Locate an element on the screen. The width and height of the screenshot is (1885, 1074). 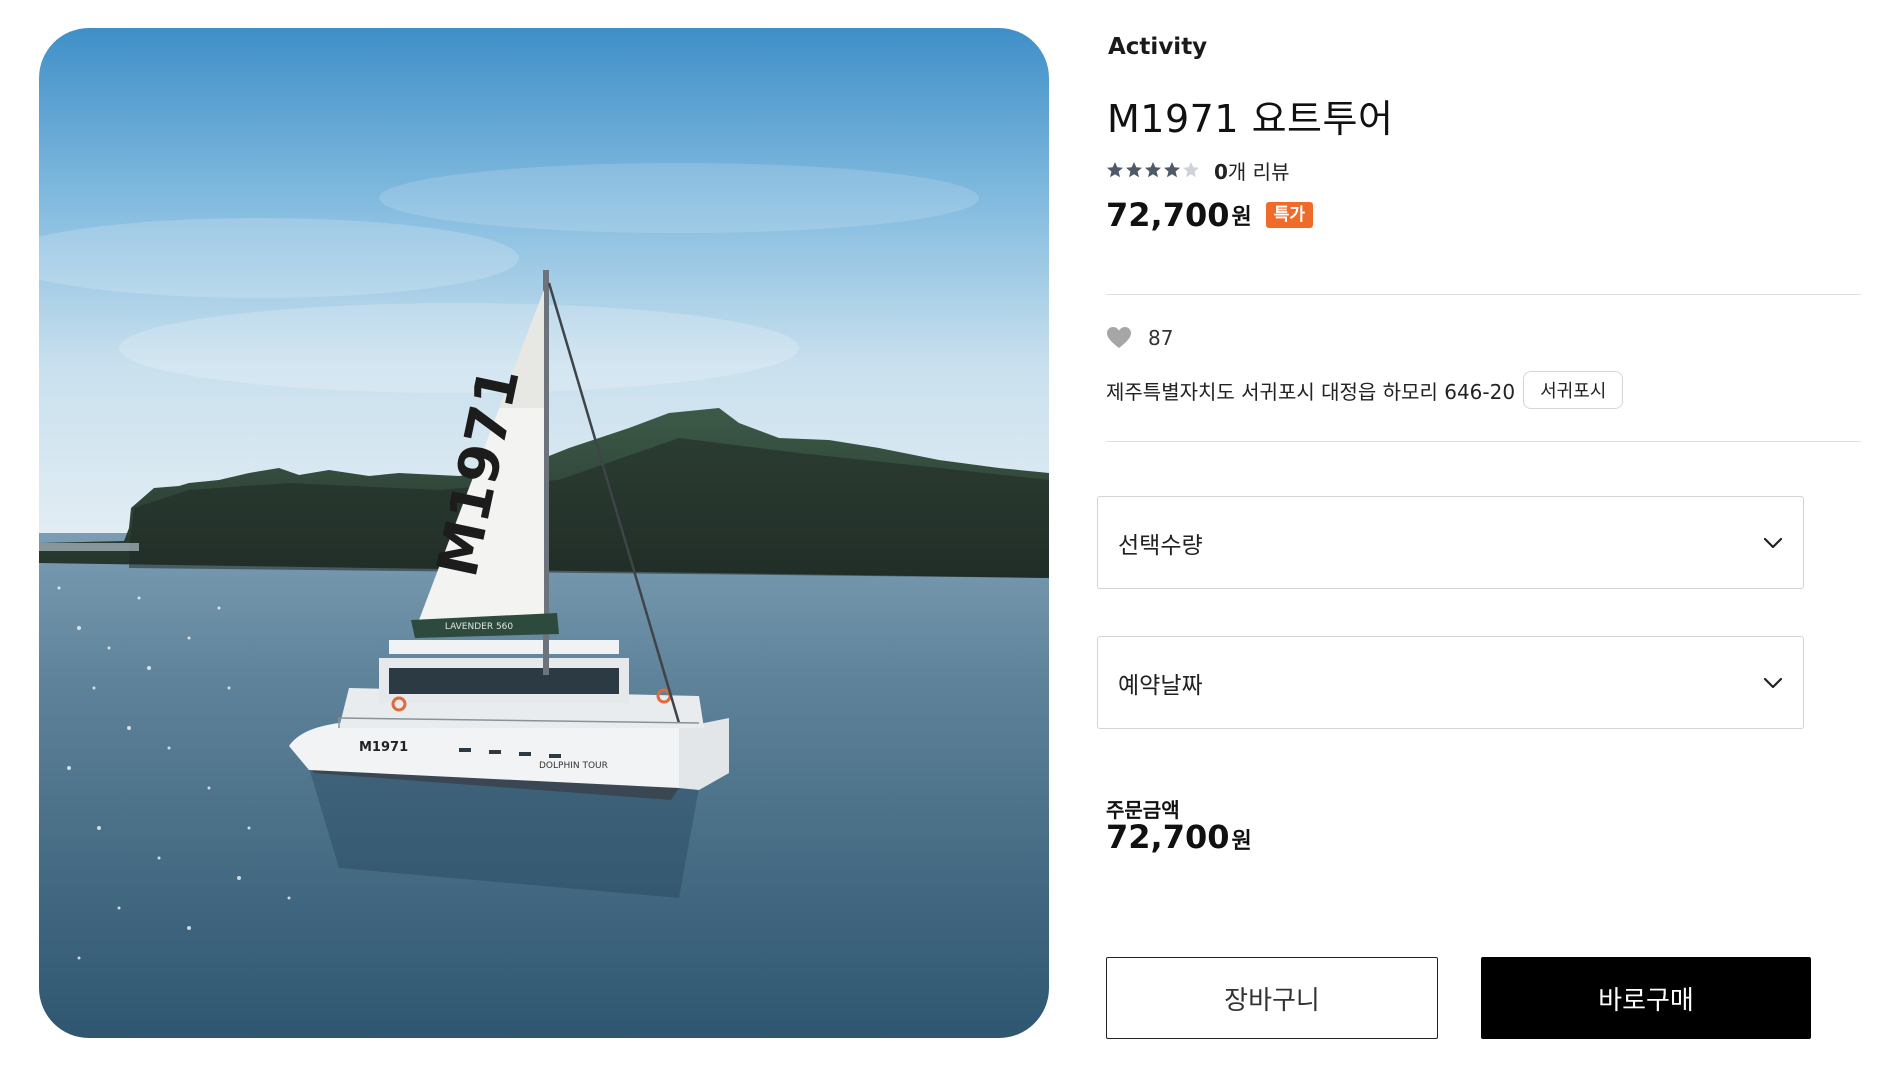
order-total-unit: 원 is located at coordinates (1241, 841).